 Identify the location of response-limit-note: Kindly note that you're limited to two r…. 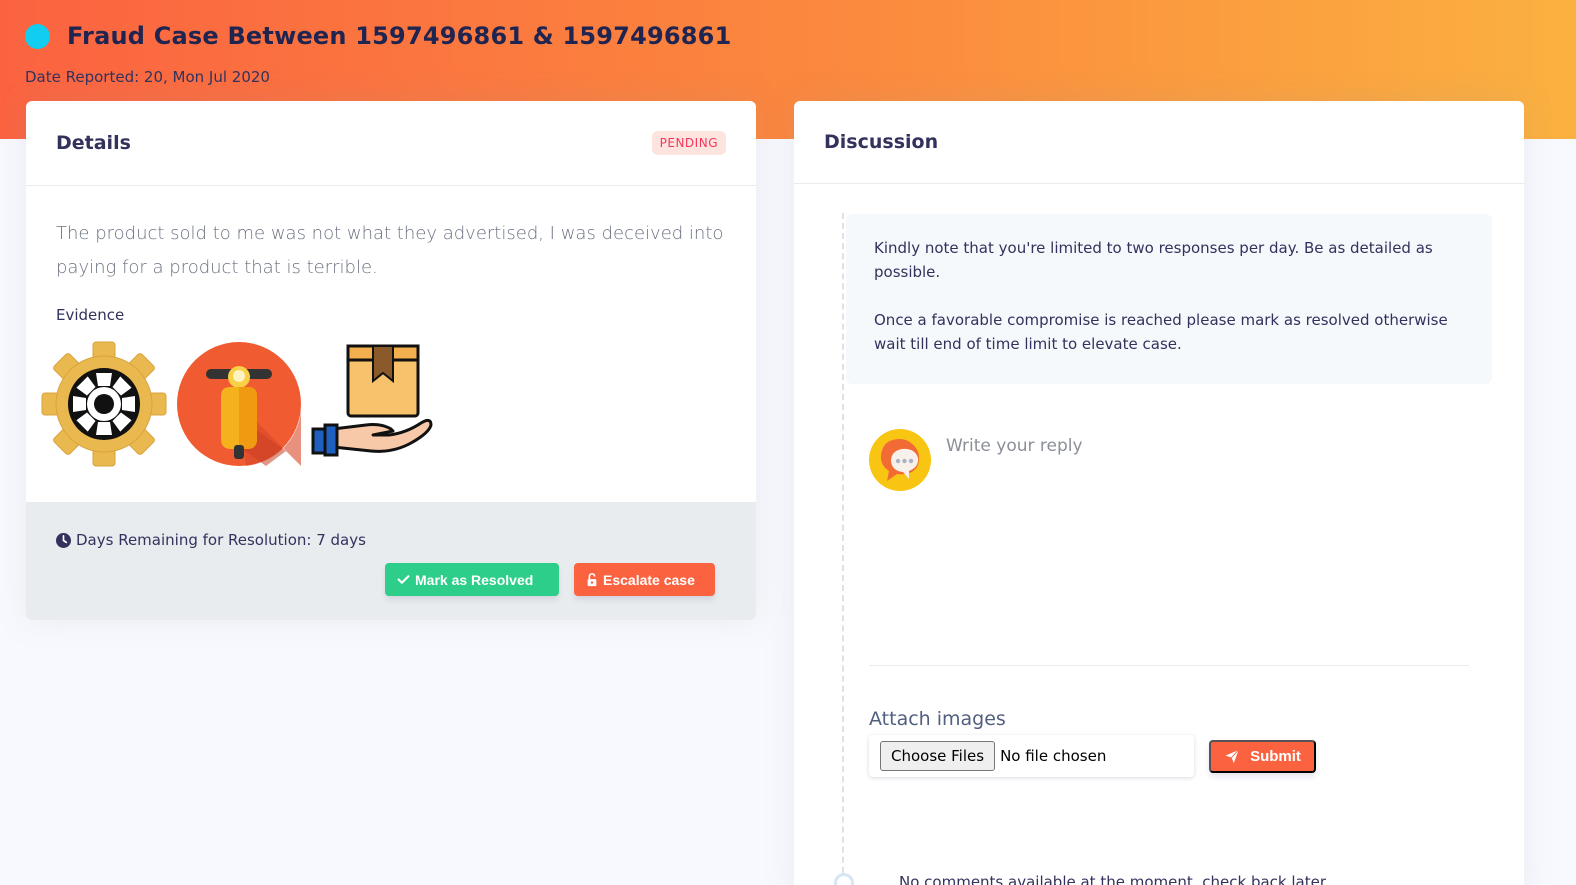
(1169, 299).